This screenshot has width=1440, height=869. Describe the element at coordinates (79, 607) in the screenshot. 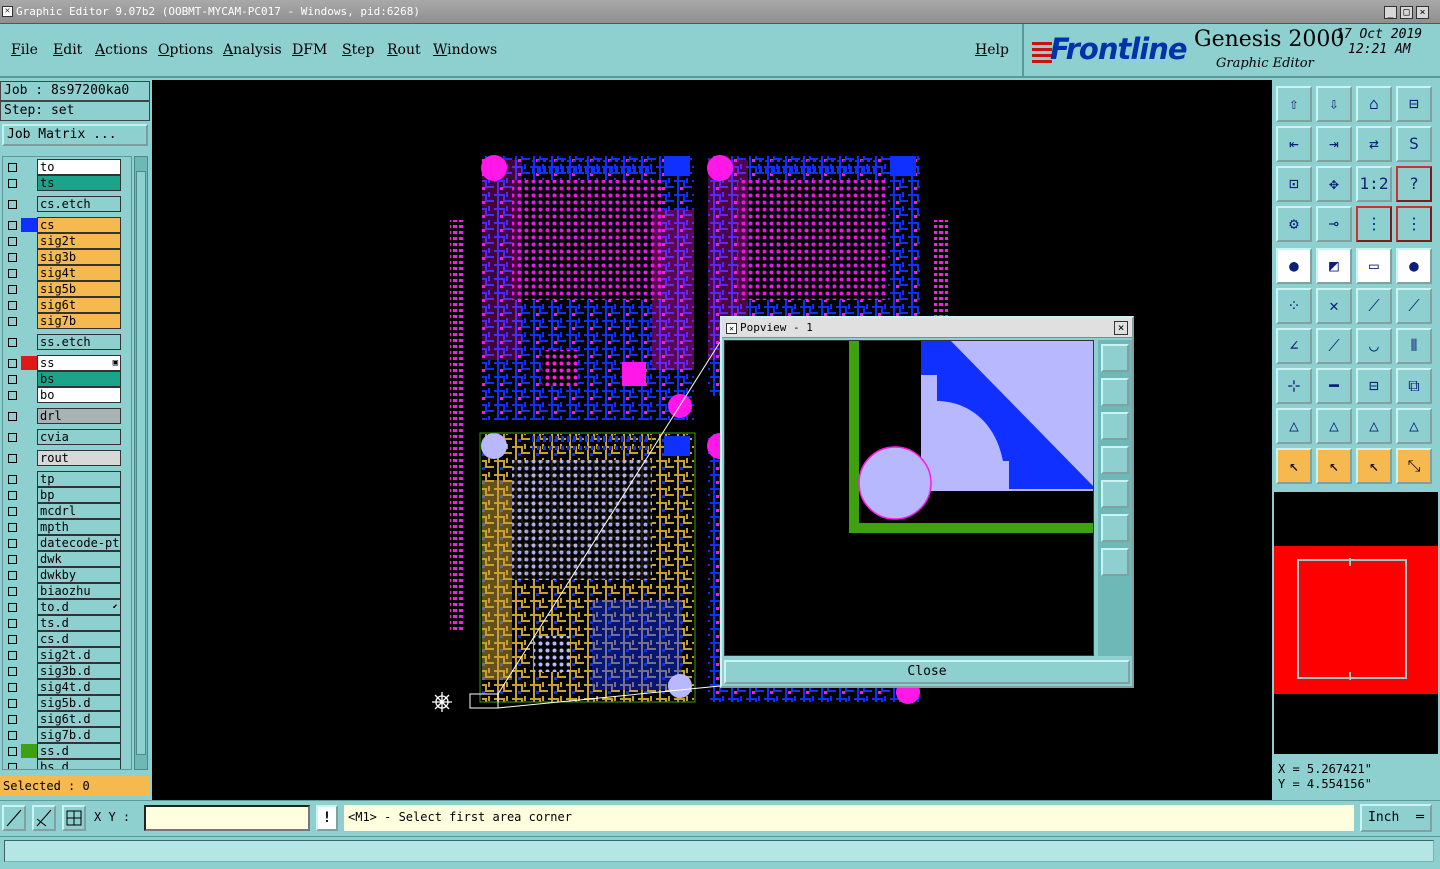

I see `layer-name: to.d ⬋` at that location.